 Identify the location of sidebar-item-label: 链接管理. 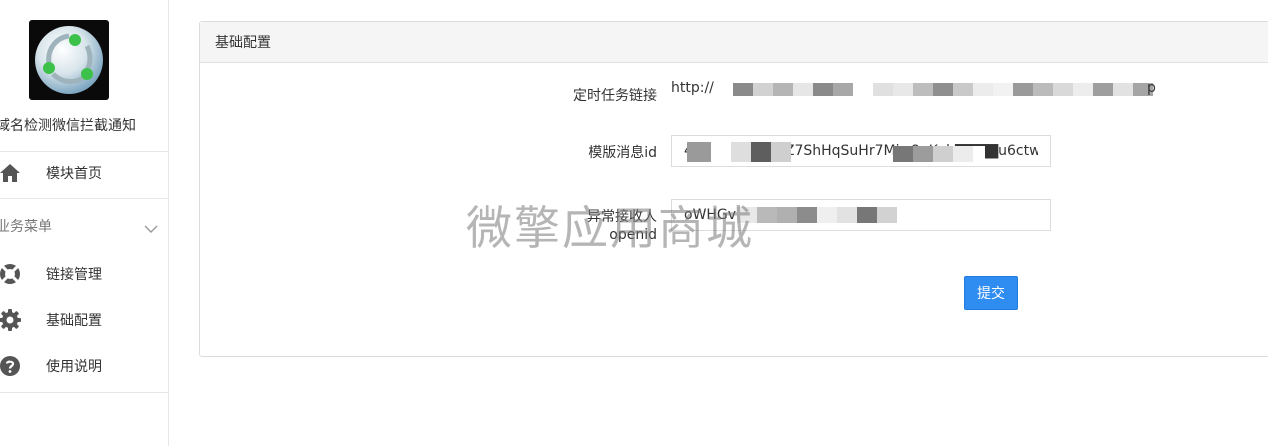
(74, 275).